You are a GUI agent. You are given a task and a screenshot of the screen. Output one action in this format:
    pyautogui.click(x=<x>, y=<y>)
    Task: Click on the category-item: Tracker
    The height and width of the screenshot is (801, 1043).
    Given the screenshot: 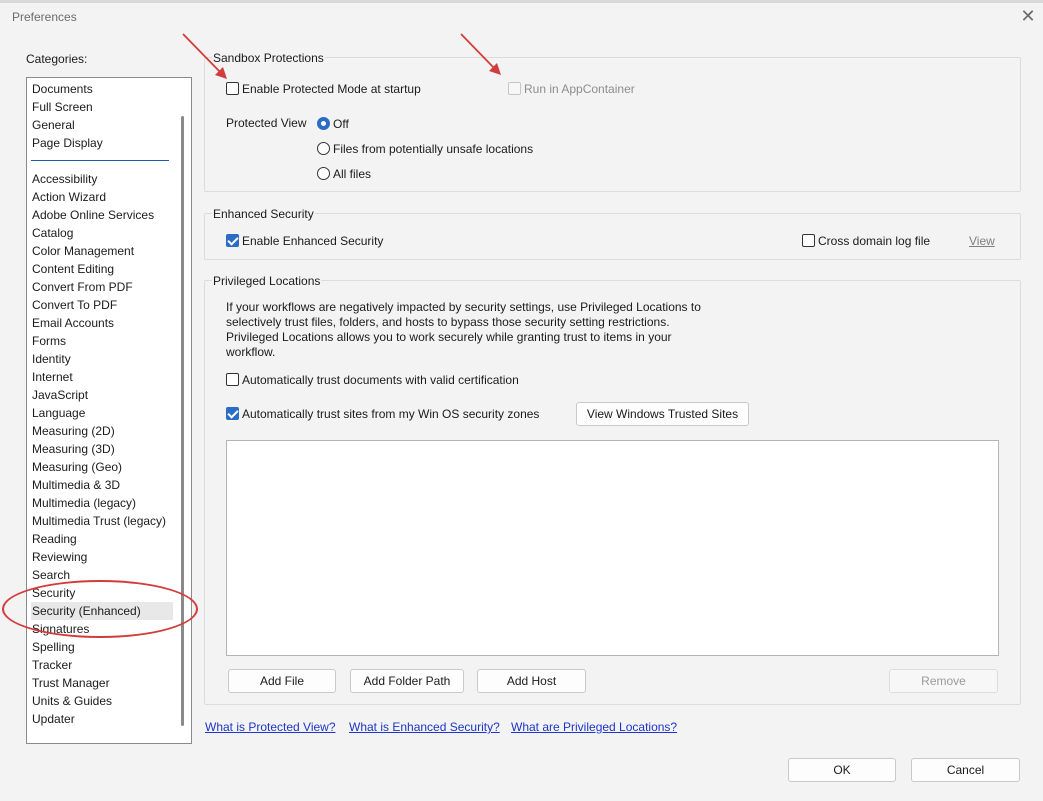 What is the action you would take?
    pyautogui.click(x=51, y=665)
    